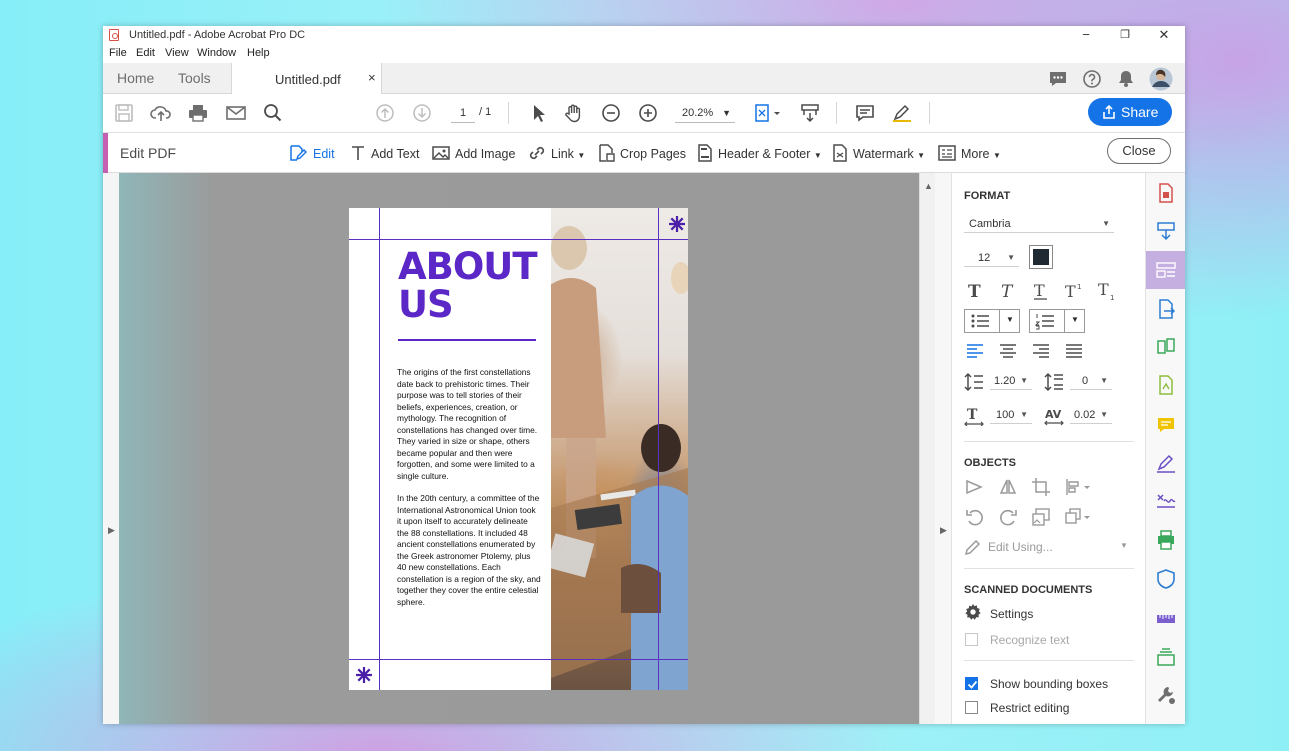 The width and height of the screenshot is (1289, 751). Describe the element at coordinates (975, 487) in the screenshot. I see `flip-horizontal-icon` at that location.